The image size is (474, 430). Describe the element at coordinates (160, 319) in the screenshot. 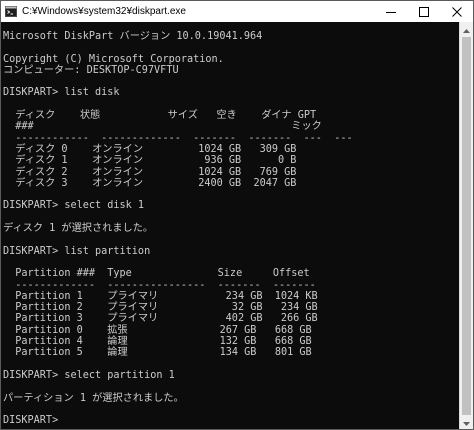

I see `console-line: Partition 3 プライマリ 402 GB 266 GB` at that location.